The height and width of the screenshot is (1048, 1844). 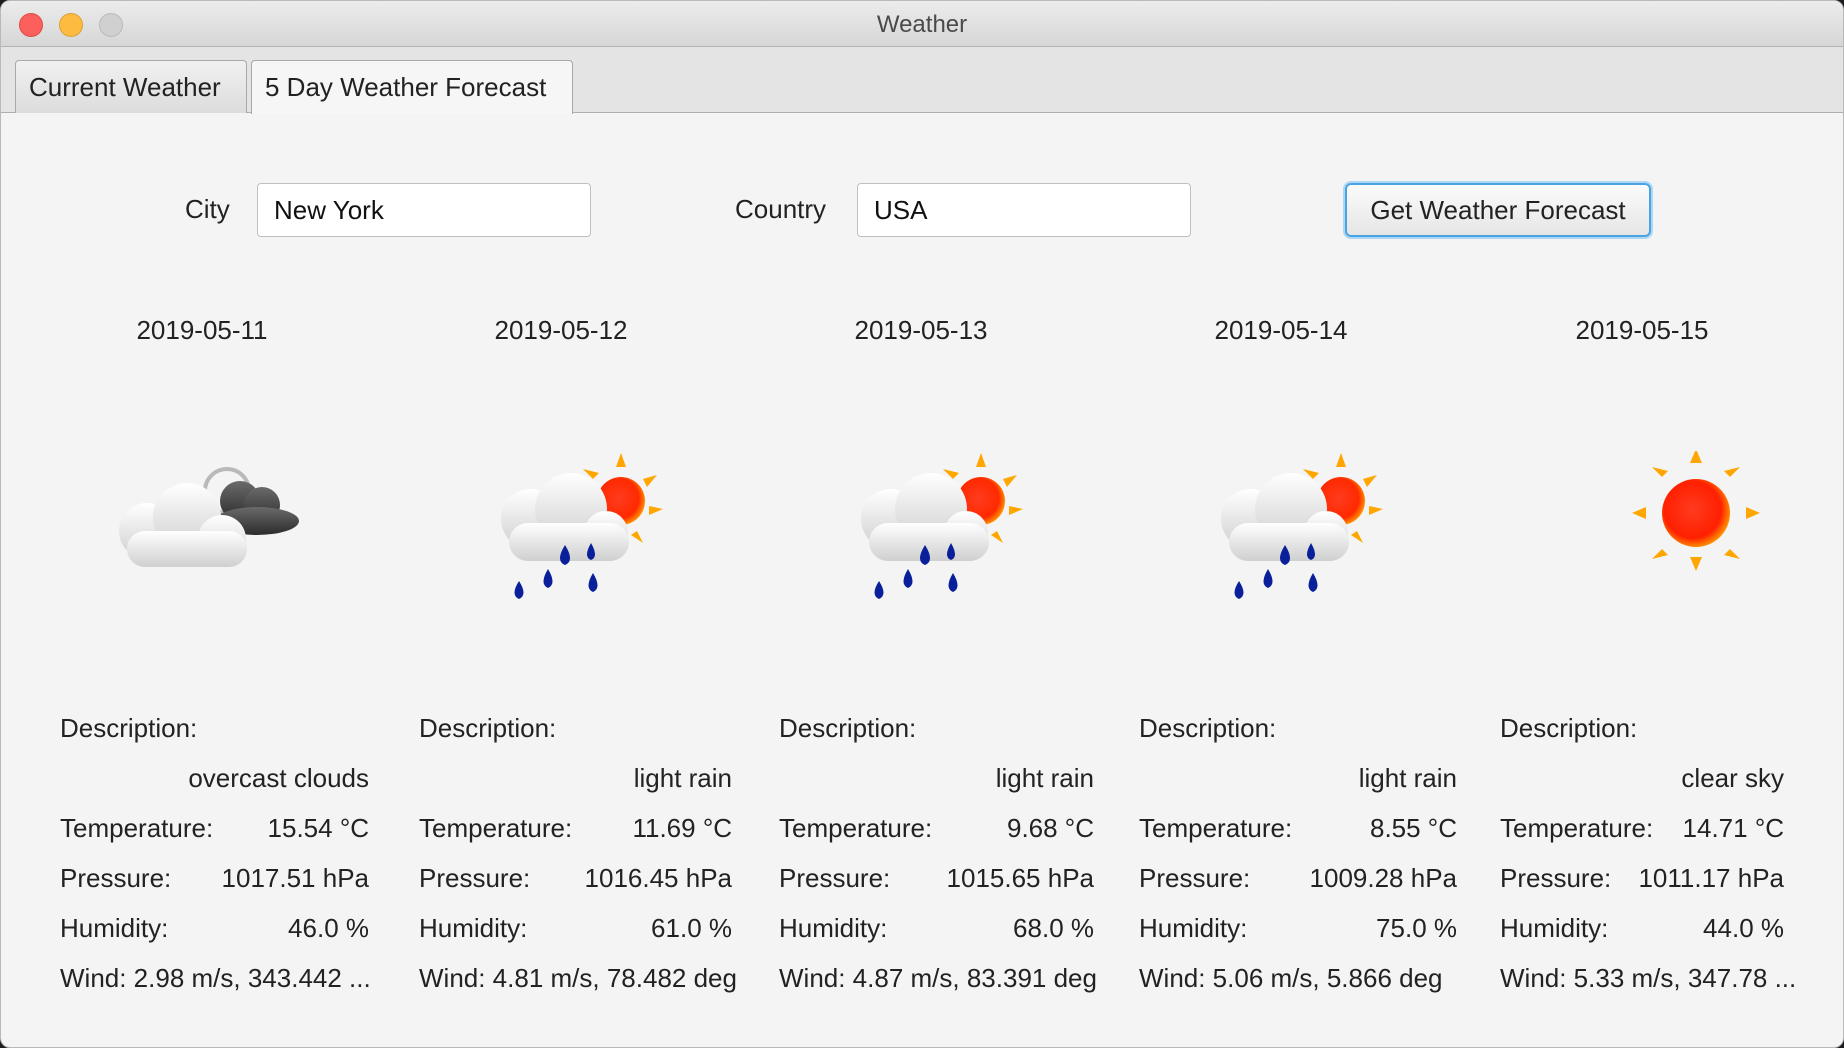 What do you see at coordinates (938, 978) in the screenshot?
I see `wind-value: Wind: 4.87 m/s, 83.391 deg` at bounding box center [938, 978].